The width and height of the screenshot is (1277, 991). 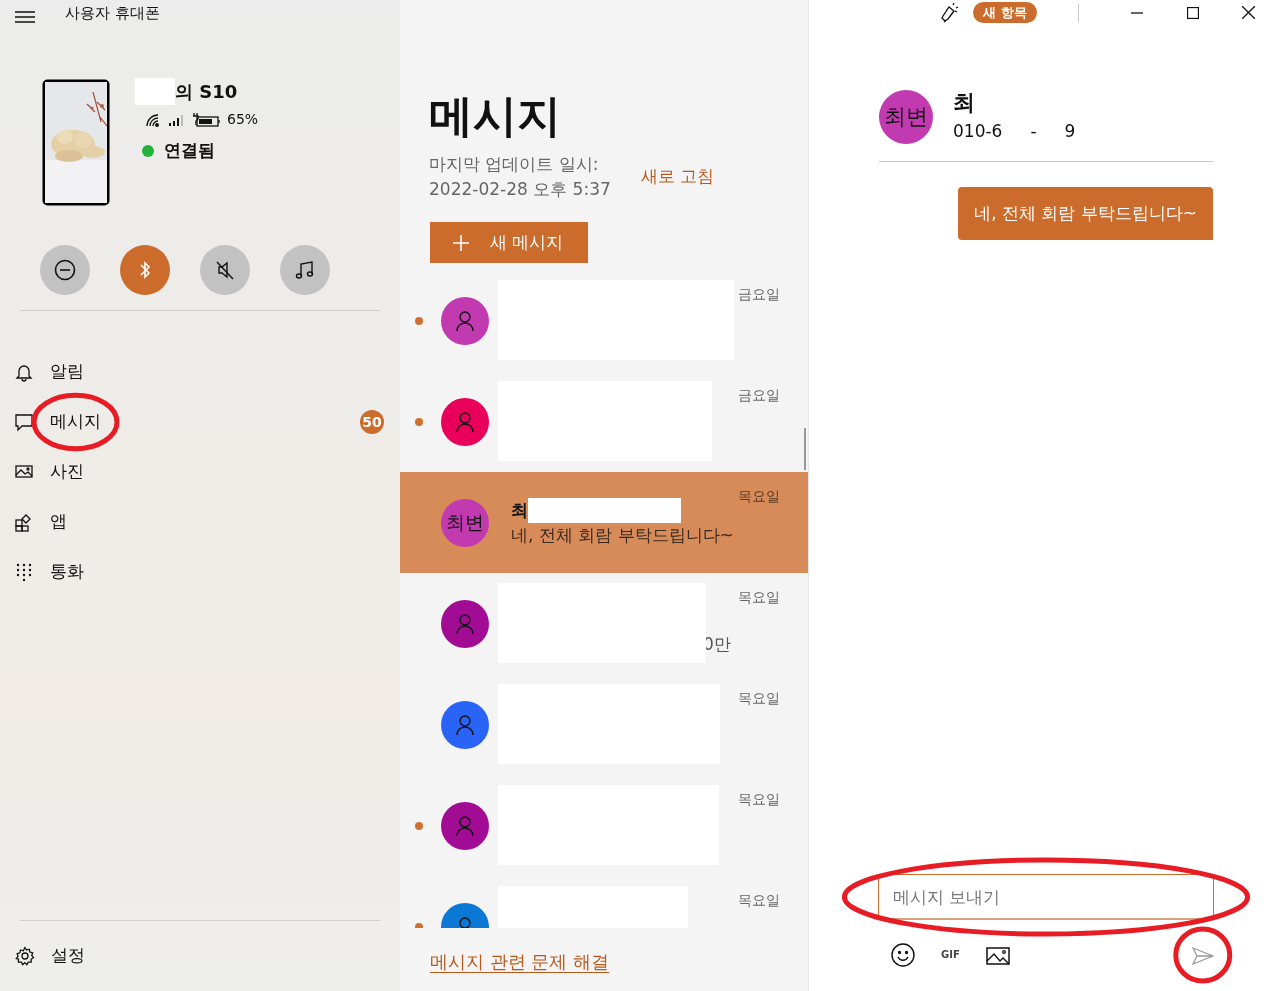 I want to click on emoji-button, so click(x=903, y=955).